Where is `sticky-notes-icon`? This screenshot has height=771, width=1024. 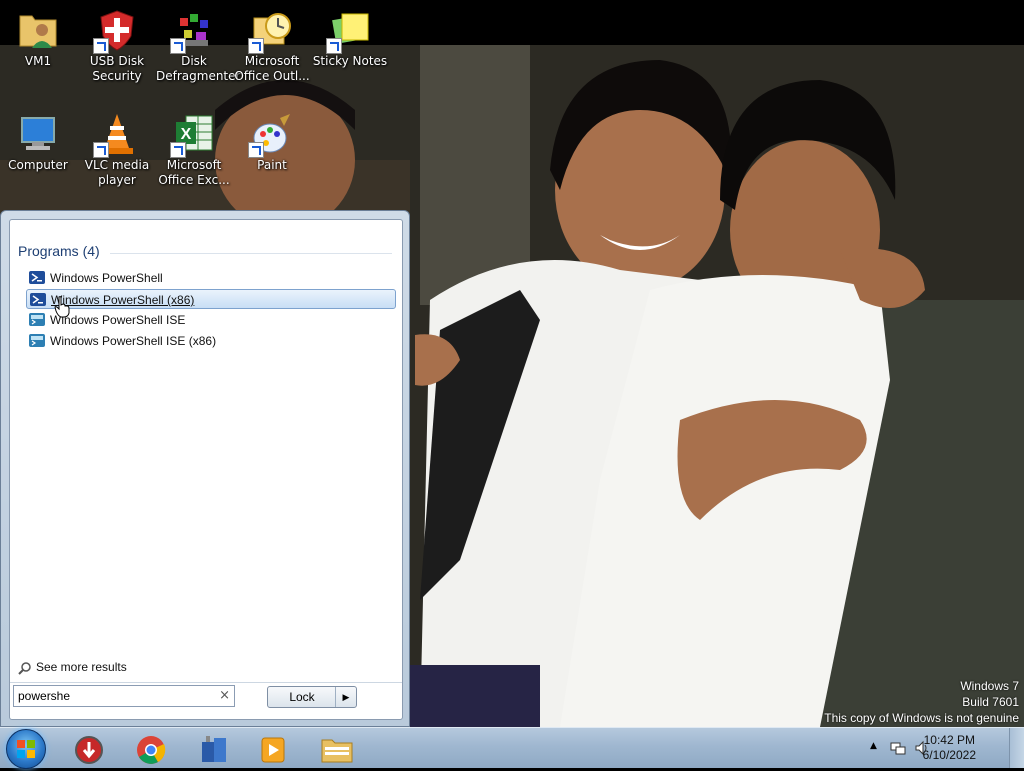 sticky-notes-icon is located at coordinates (349, 31).